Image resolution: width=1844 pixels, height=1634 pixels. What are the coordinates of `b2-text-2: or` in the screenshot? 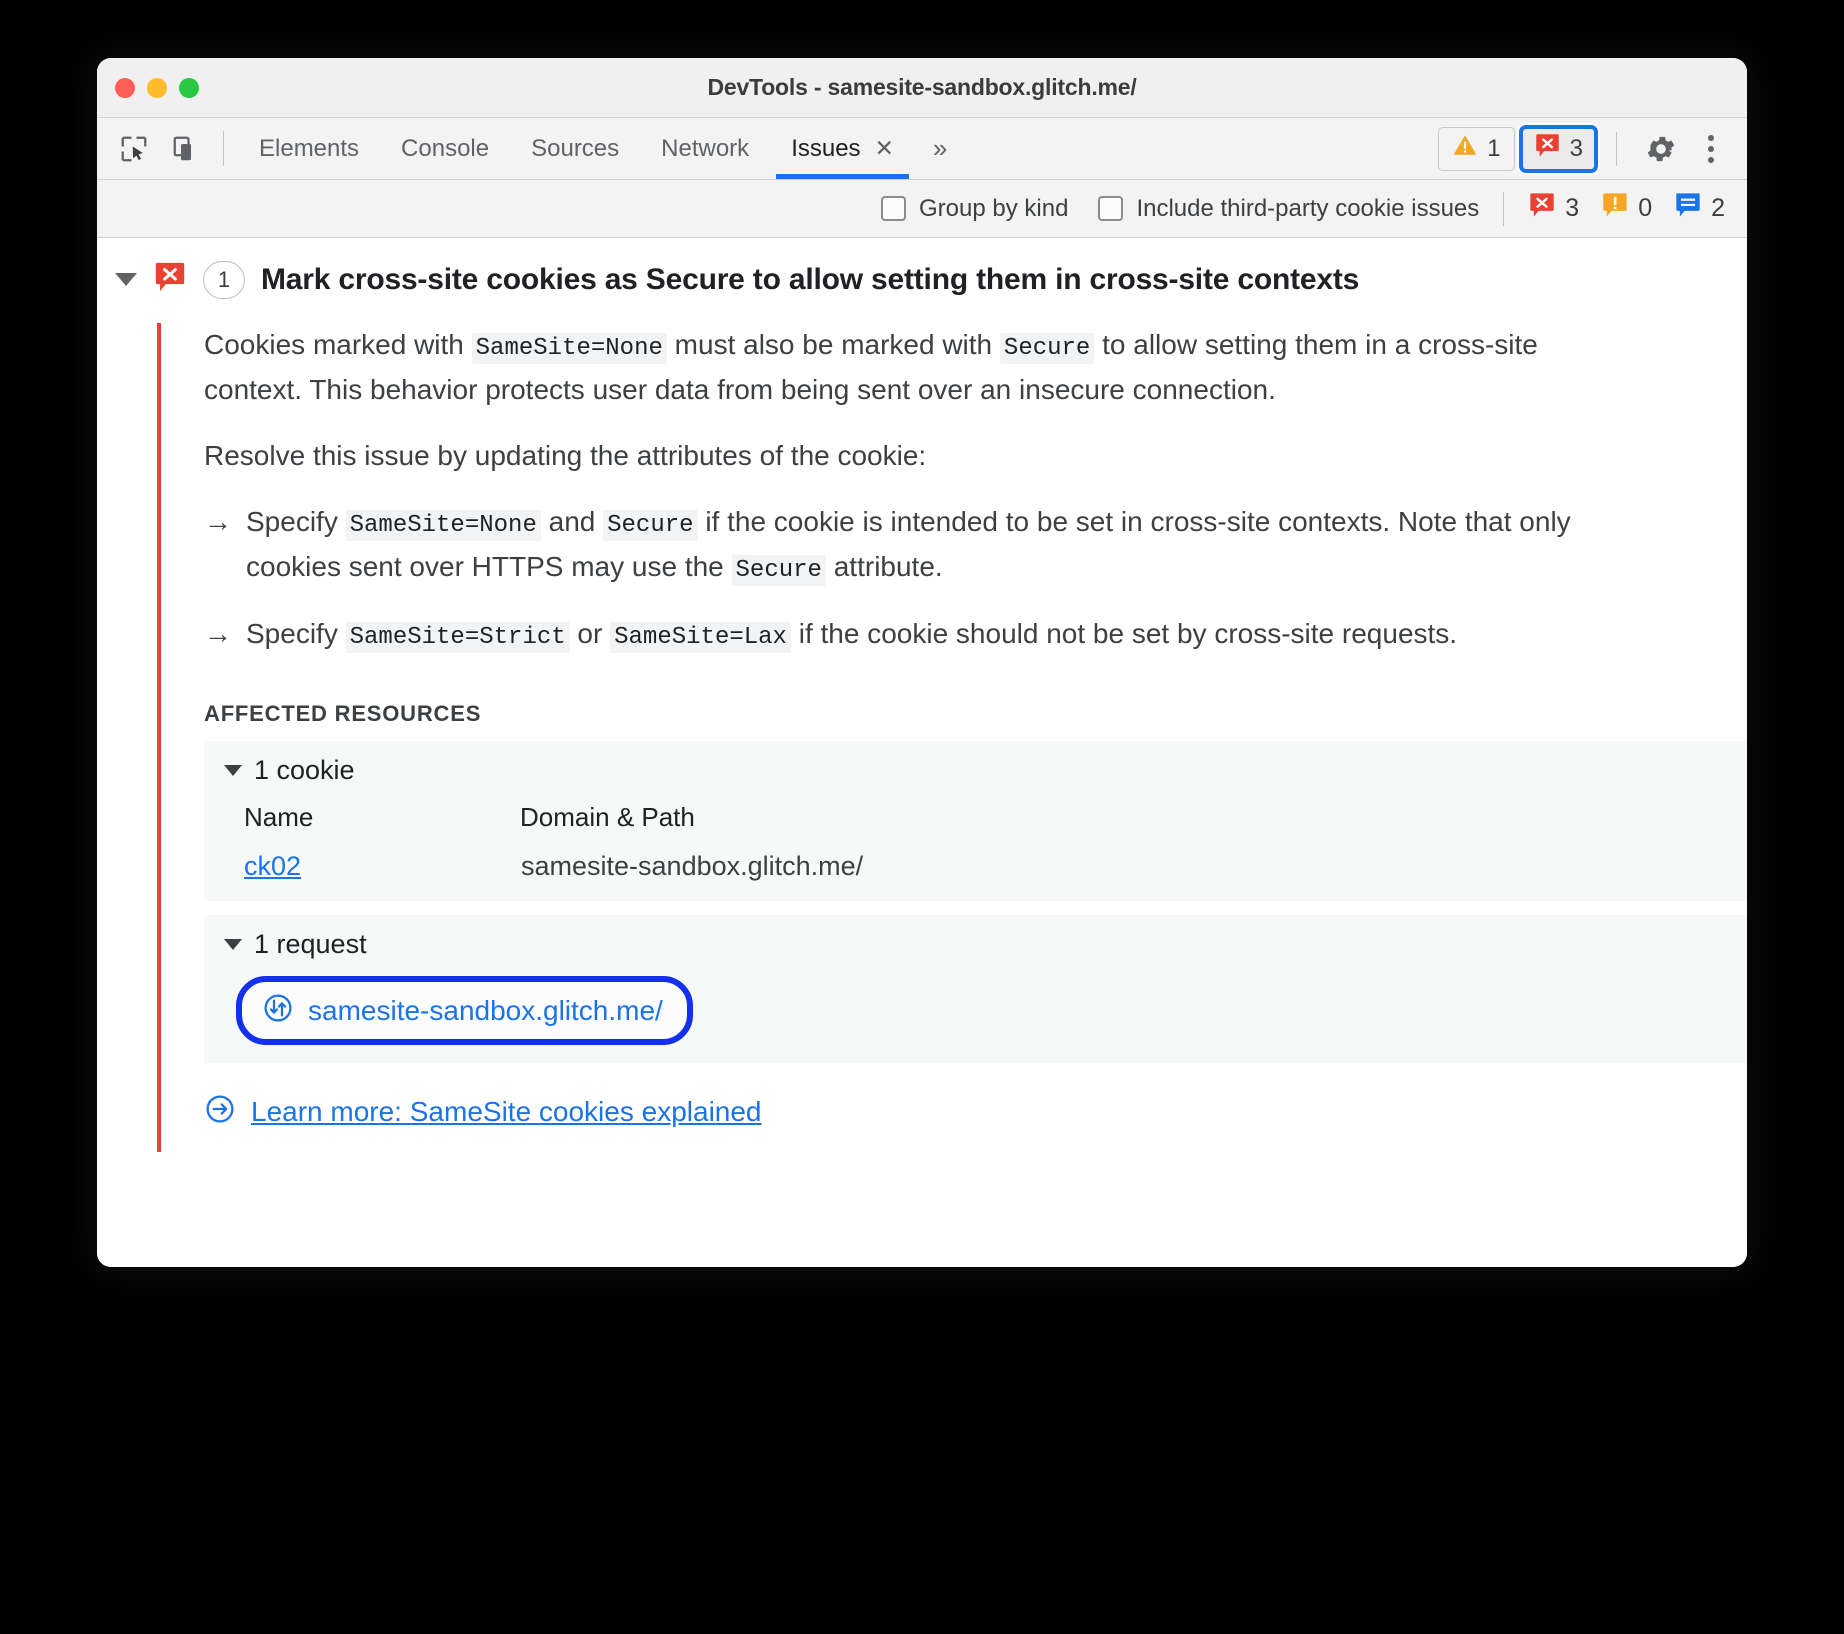 It's located at (590, 634).